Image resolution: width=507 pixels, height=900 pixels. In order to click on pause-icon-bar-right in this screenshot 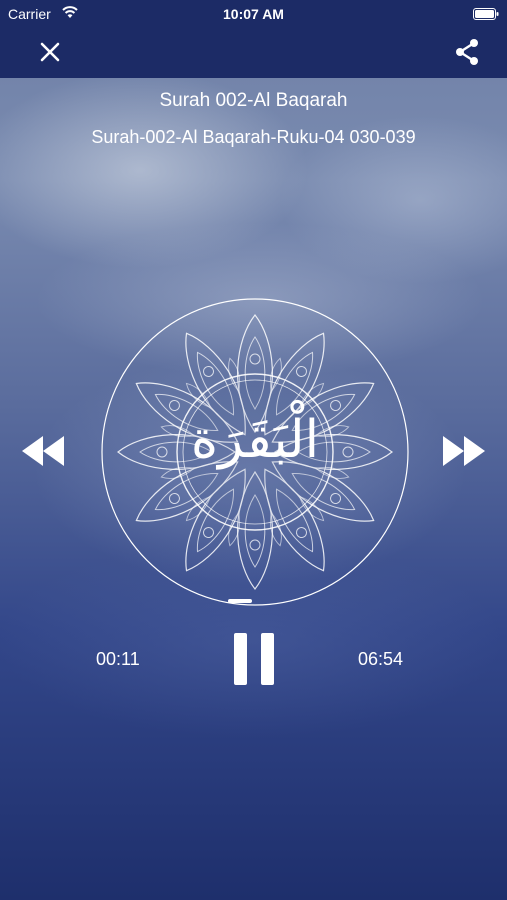, I will do `click(267, 659)`.